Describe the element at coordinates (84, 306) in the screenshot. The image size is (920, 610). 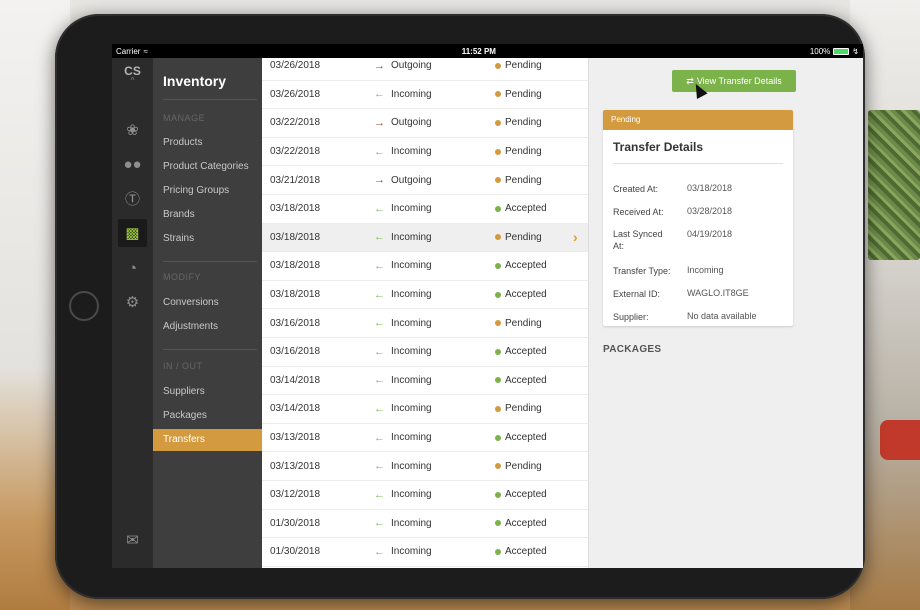
I see `home-button` at that location.